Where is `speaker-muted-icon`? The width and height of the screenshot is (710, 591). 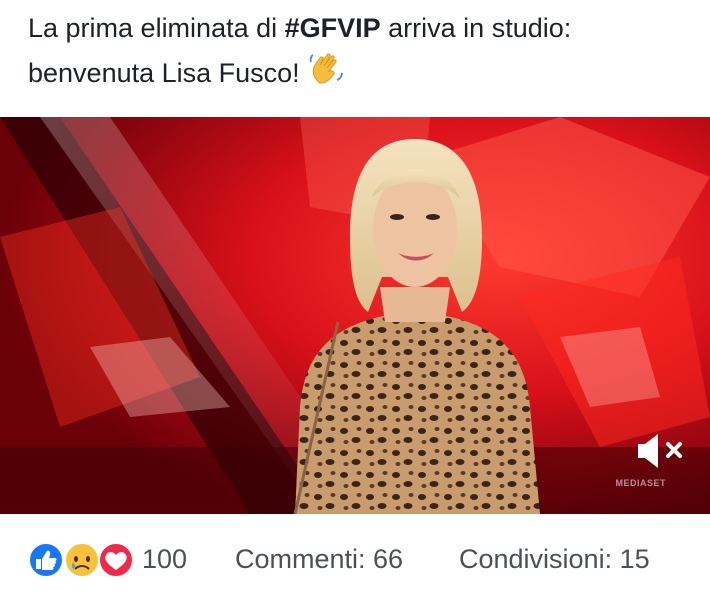
speaker-muted-icon is located at coordinates (660, 451).